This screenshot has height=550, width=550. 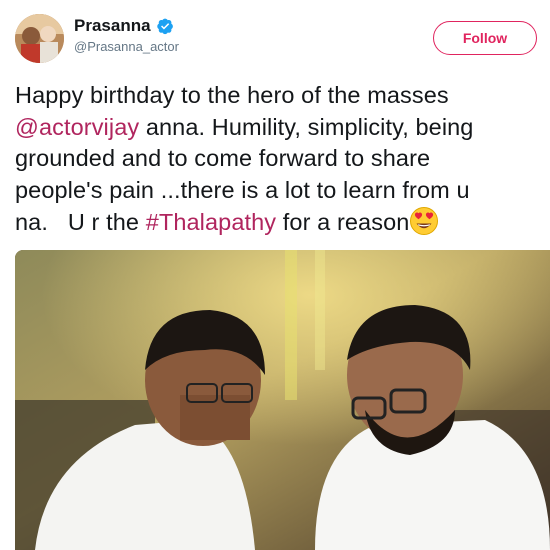 I want to click on tweet-line-5: na. U r the #Thalapathy for a reason, so click(x=280, y=222).